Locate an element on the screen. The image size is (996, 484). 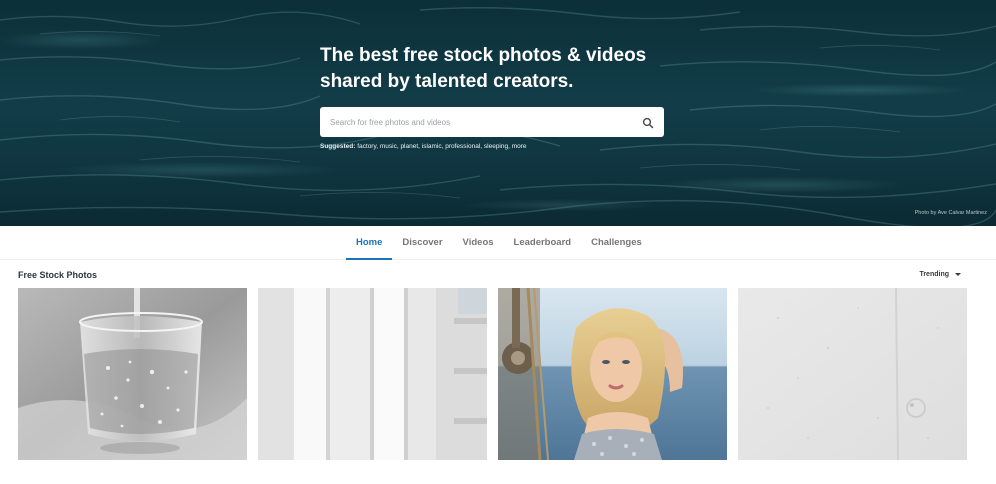
chevron-down-icon is located at coordinates (958, 274).